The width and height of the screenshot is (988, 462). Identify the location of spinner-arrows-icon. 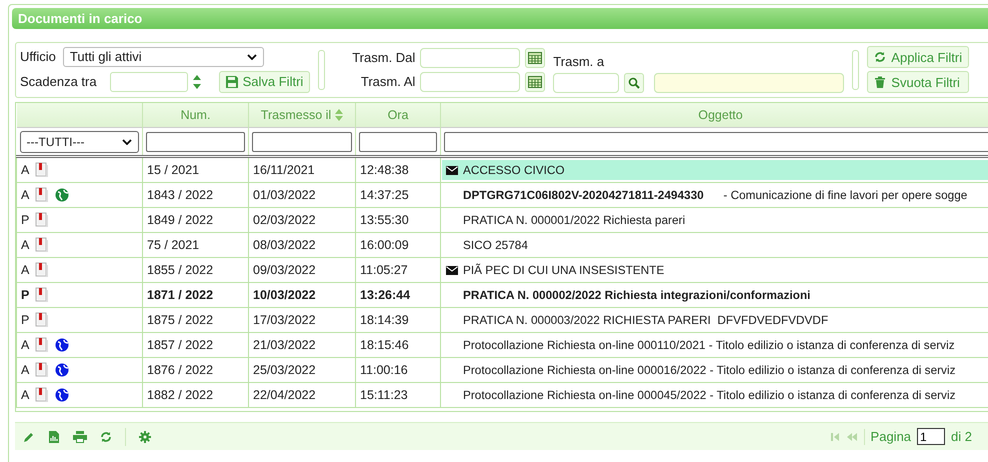
(197, 82).